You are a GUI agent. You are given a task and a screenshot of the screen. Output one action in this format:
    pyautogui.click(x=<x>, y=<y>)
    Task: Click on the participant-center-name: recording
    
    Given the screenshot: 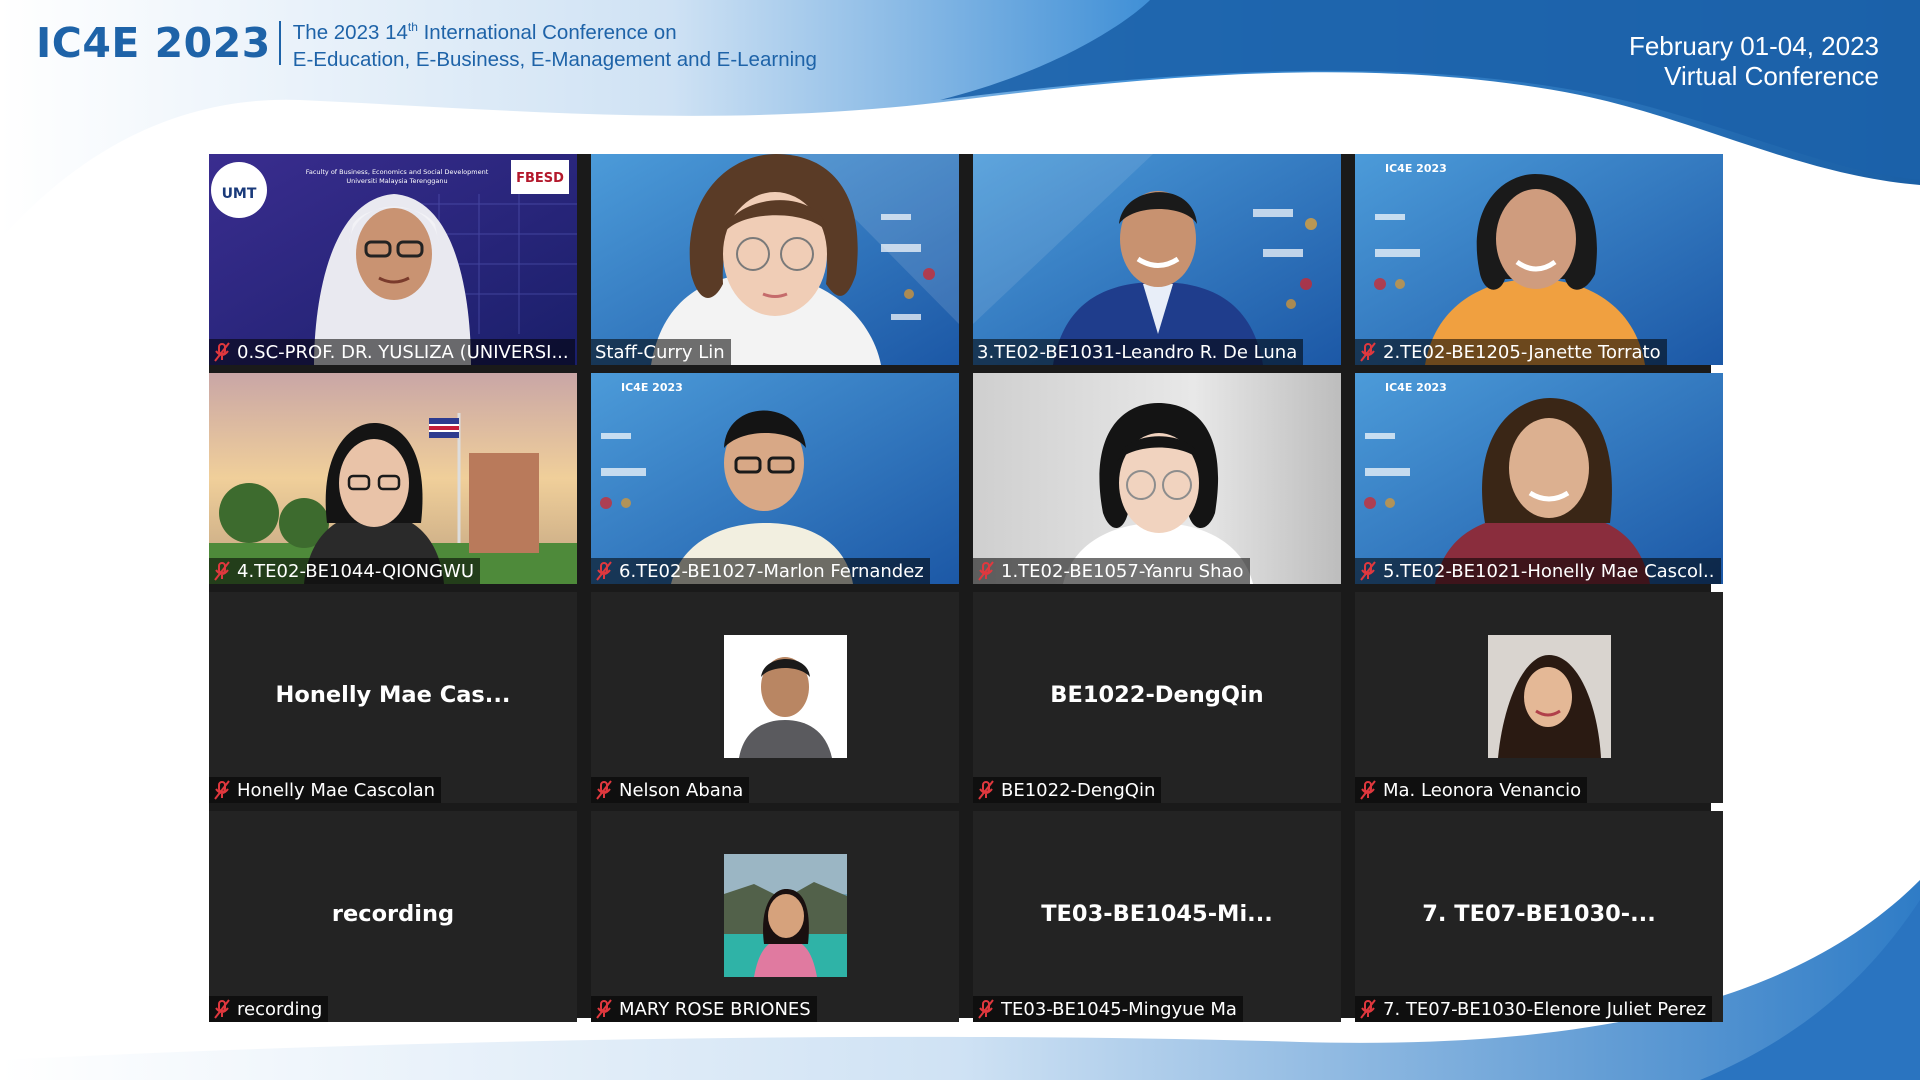 What is the action you would take?
    pyautogui.click(x=393, y=914)
    